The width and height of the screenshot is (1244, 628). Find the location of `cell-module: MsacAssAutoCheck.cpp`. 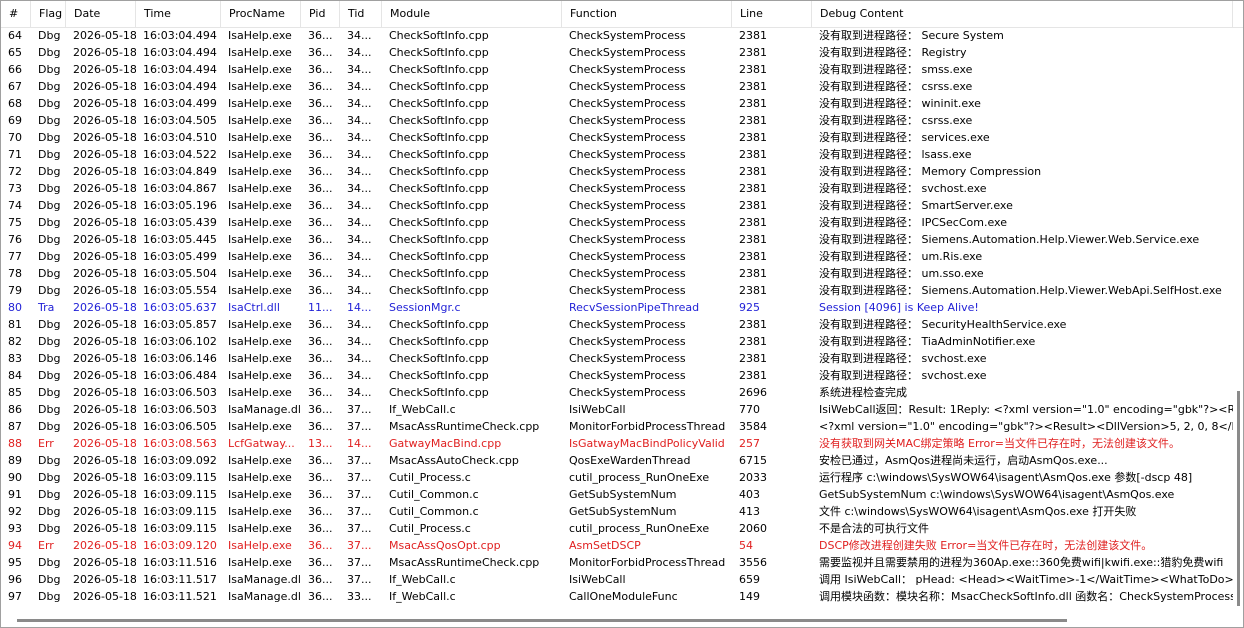

cell-module: MsacAssAutoCheck.cpp is located at coordinates (454, 460).